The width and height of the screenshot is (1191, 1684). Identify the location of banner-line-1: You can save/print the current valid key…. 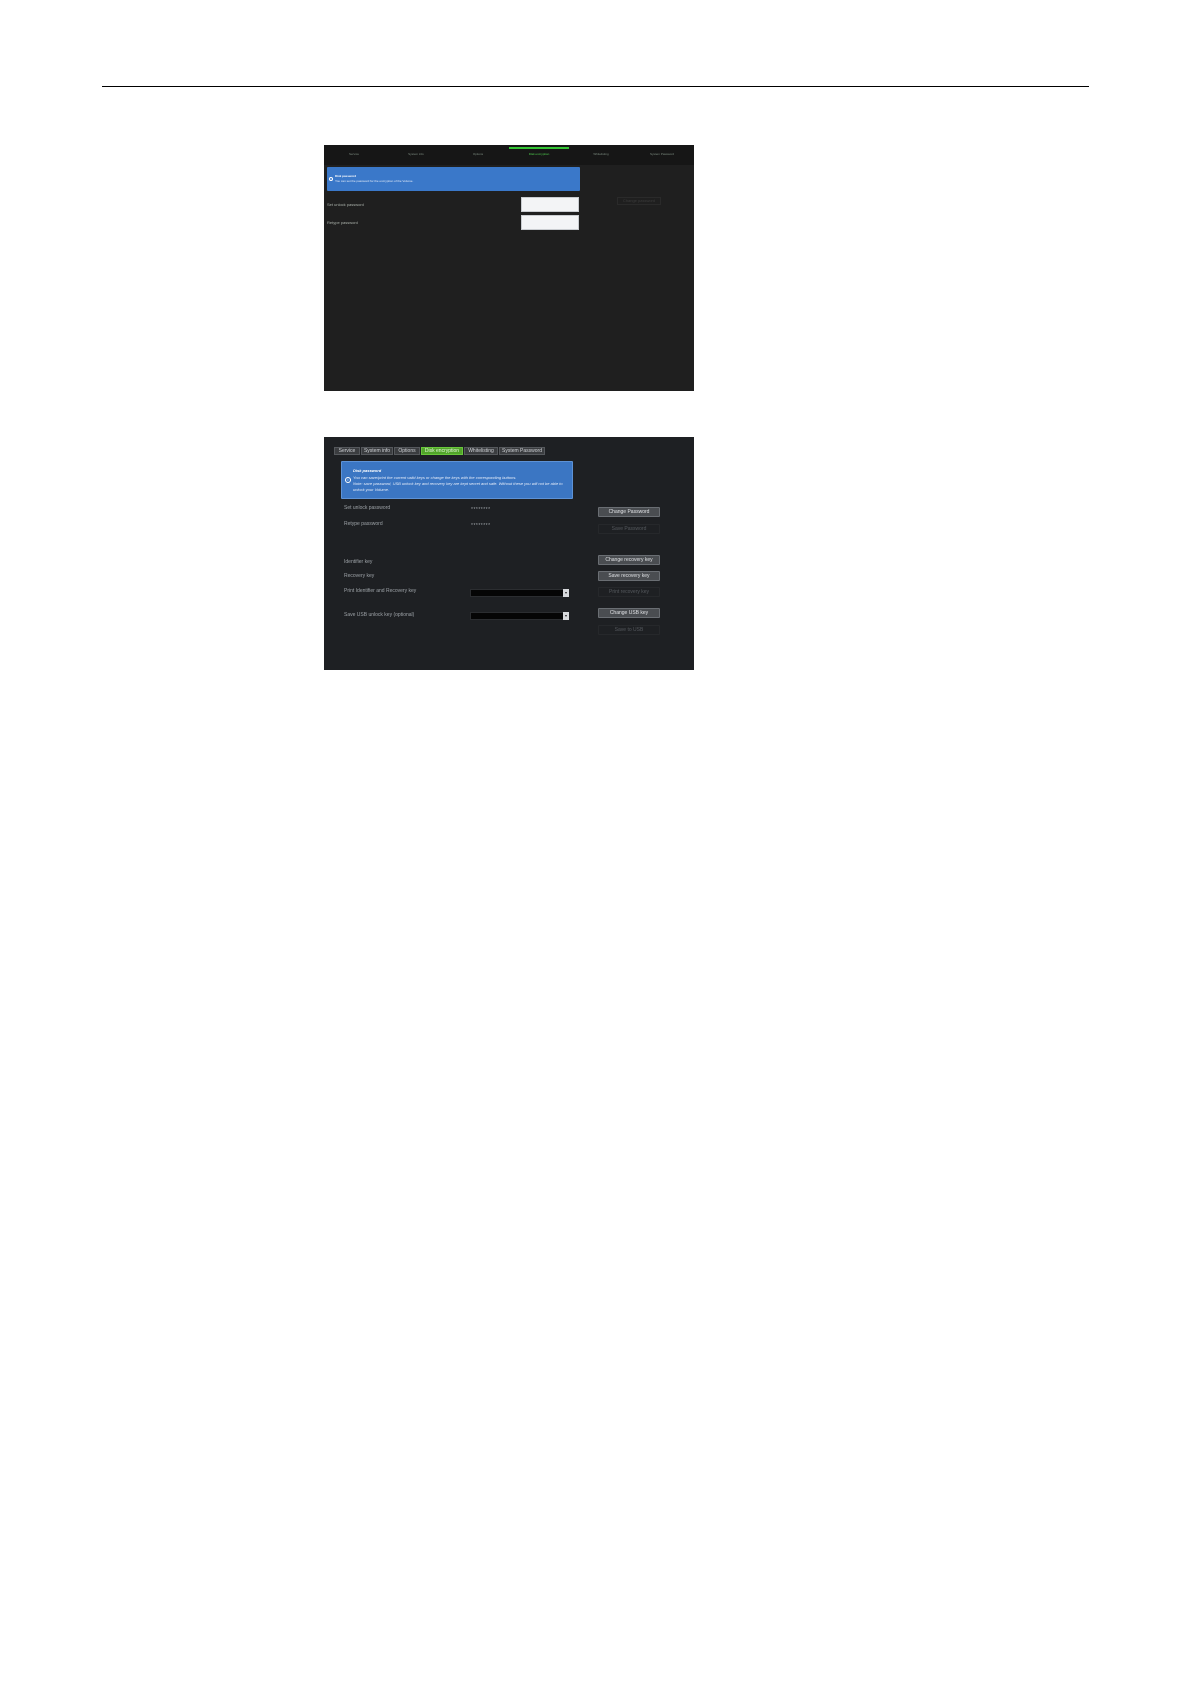
(435, 477).